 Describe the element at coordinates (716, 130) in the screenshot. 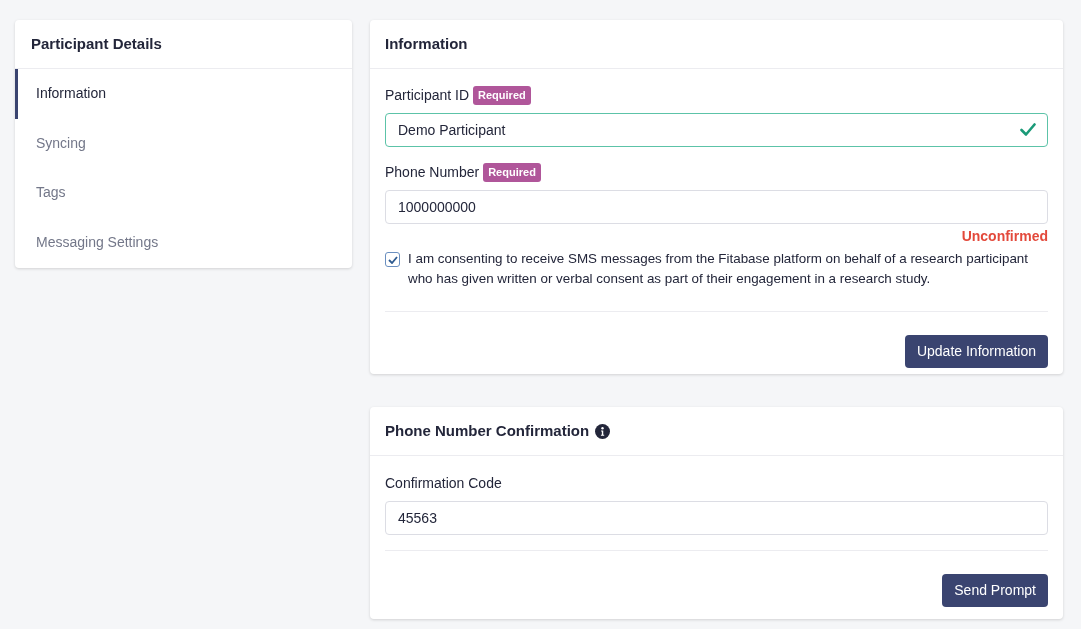

I see `text-field: Demo Participant` at that location.